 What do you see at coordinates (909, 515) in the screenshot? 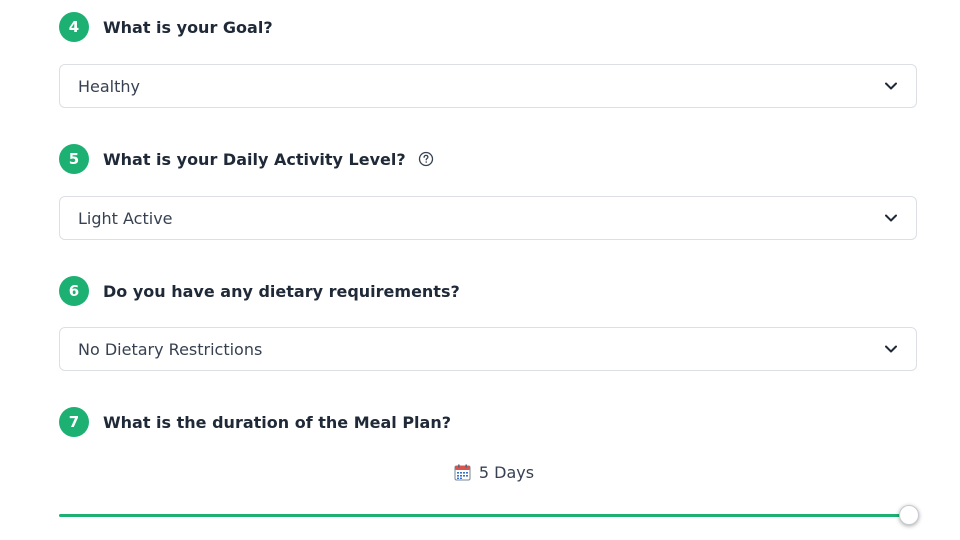
I see `duration-slider-thumb` at bounding box center [909, 515].